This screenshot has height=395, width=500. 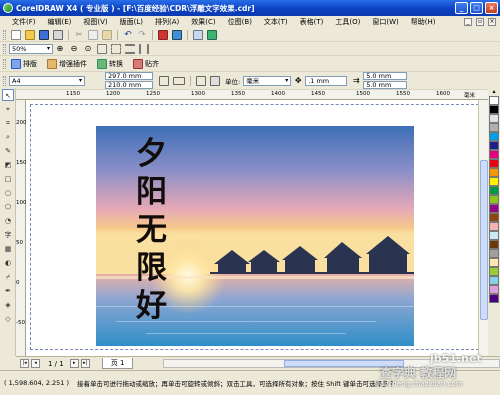 What do you see at coordinates (8, 8) in the screenshot?
I see `coreldraw-app-icon` at bounding box center [8, 8].